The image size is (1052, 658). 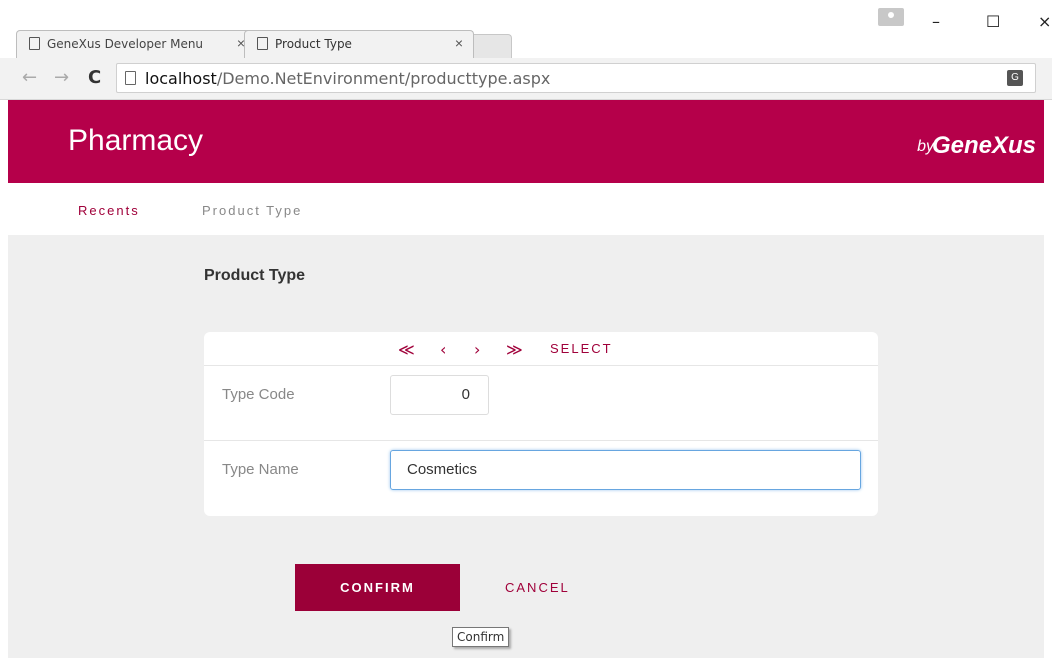 What do you see at coordinates (125, 44) in the screenshot?
I see `tab-title: GeneXus Developer Menu` at bounding box center [125, 44].